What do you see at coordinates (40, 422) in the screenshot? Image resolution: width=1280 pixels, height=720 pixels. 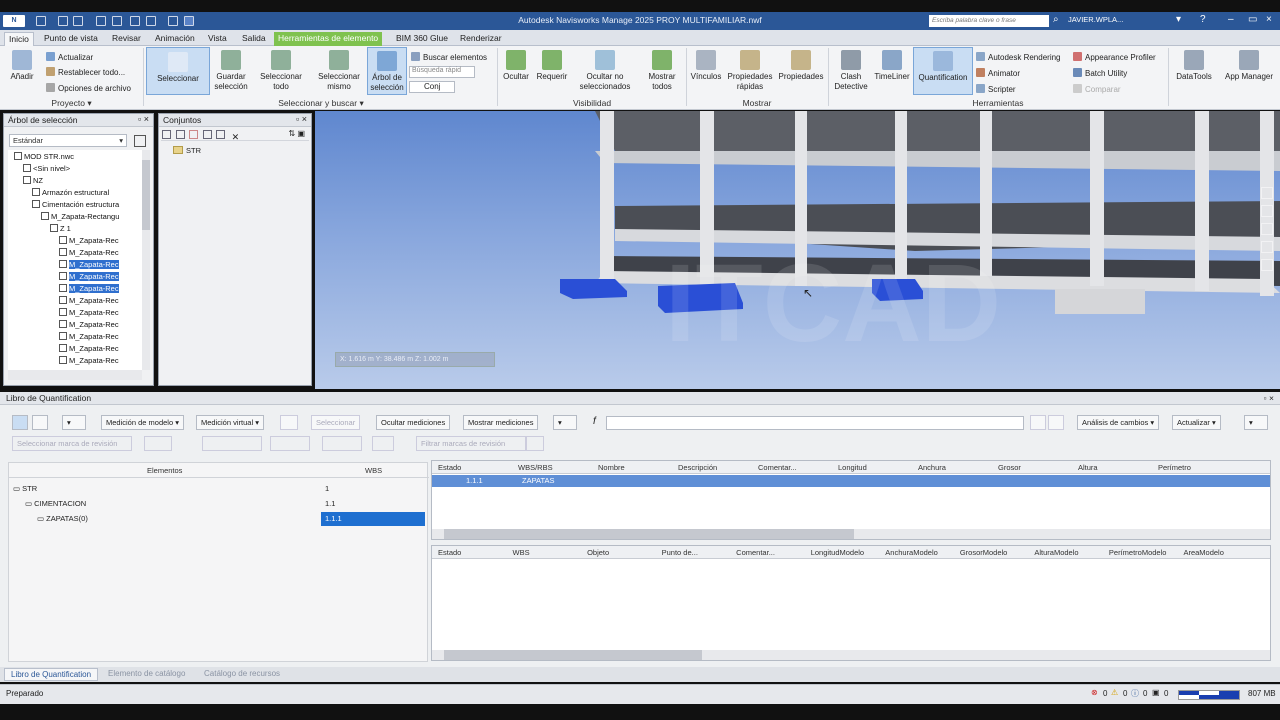 I see `edit-tool-icon` at bounding box center [40, 422].